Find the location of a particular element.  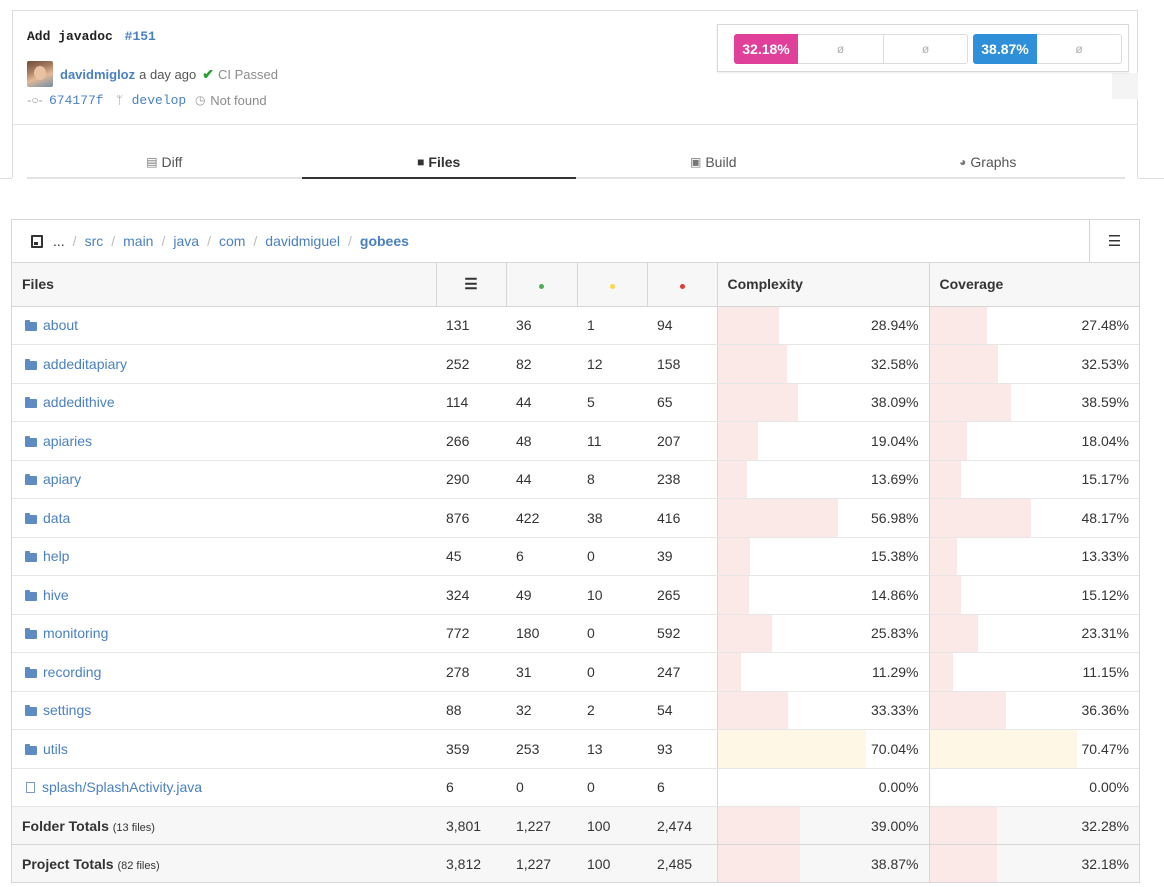

coverage-value: 32.28% is located at coordinates (1105, 825).